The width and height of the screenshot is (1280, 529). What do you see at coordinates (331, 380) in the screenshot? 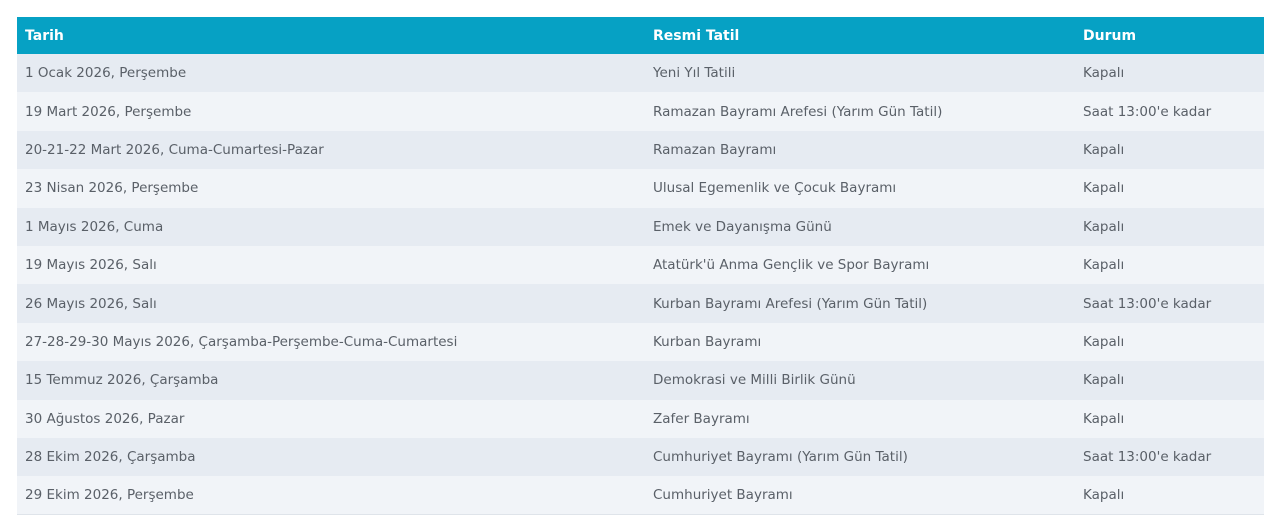
I see `cell-date: 15 Temmuz 2026, Çarşamba` at bounding box center [331, 380].